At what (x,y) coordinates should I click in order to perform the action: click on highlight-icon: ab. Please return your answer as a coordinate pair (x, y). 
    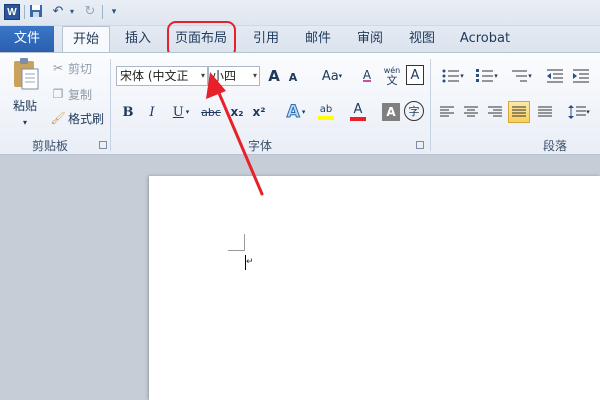
    Looking at the image, I should click on (326, 109).